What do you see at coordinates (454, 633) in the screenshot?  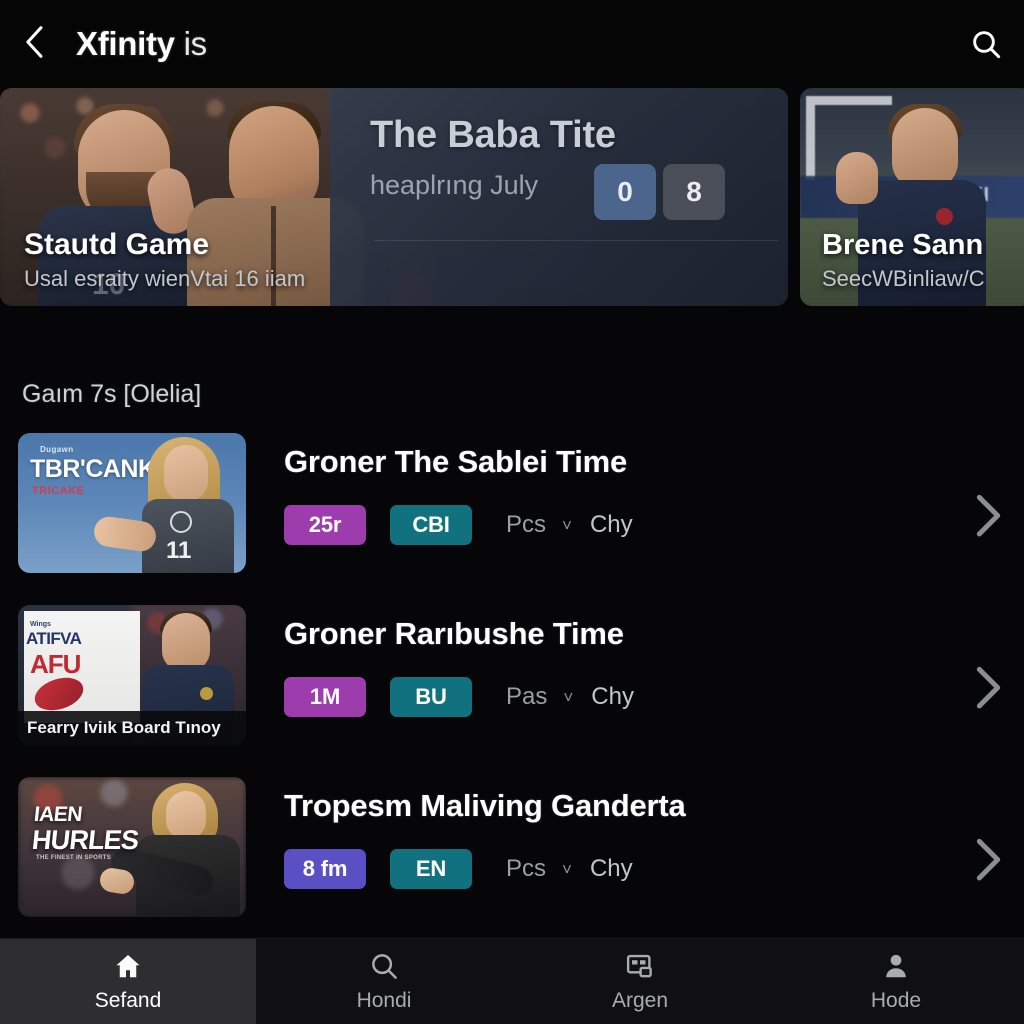 I see `list-item-title: Groner Rarıbushe Time` at bounding box center [454, 633].